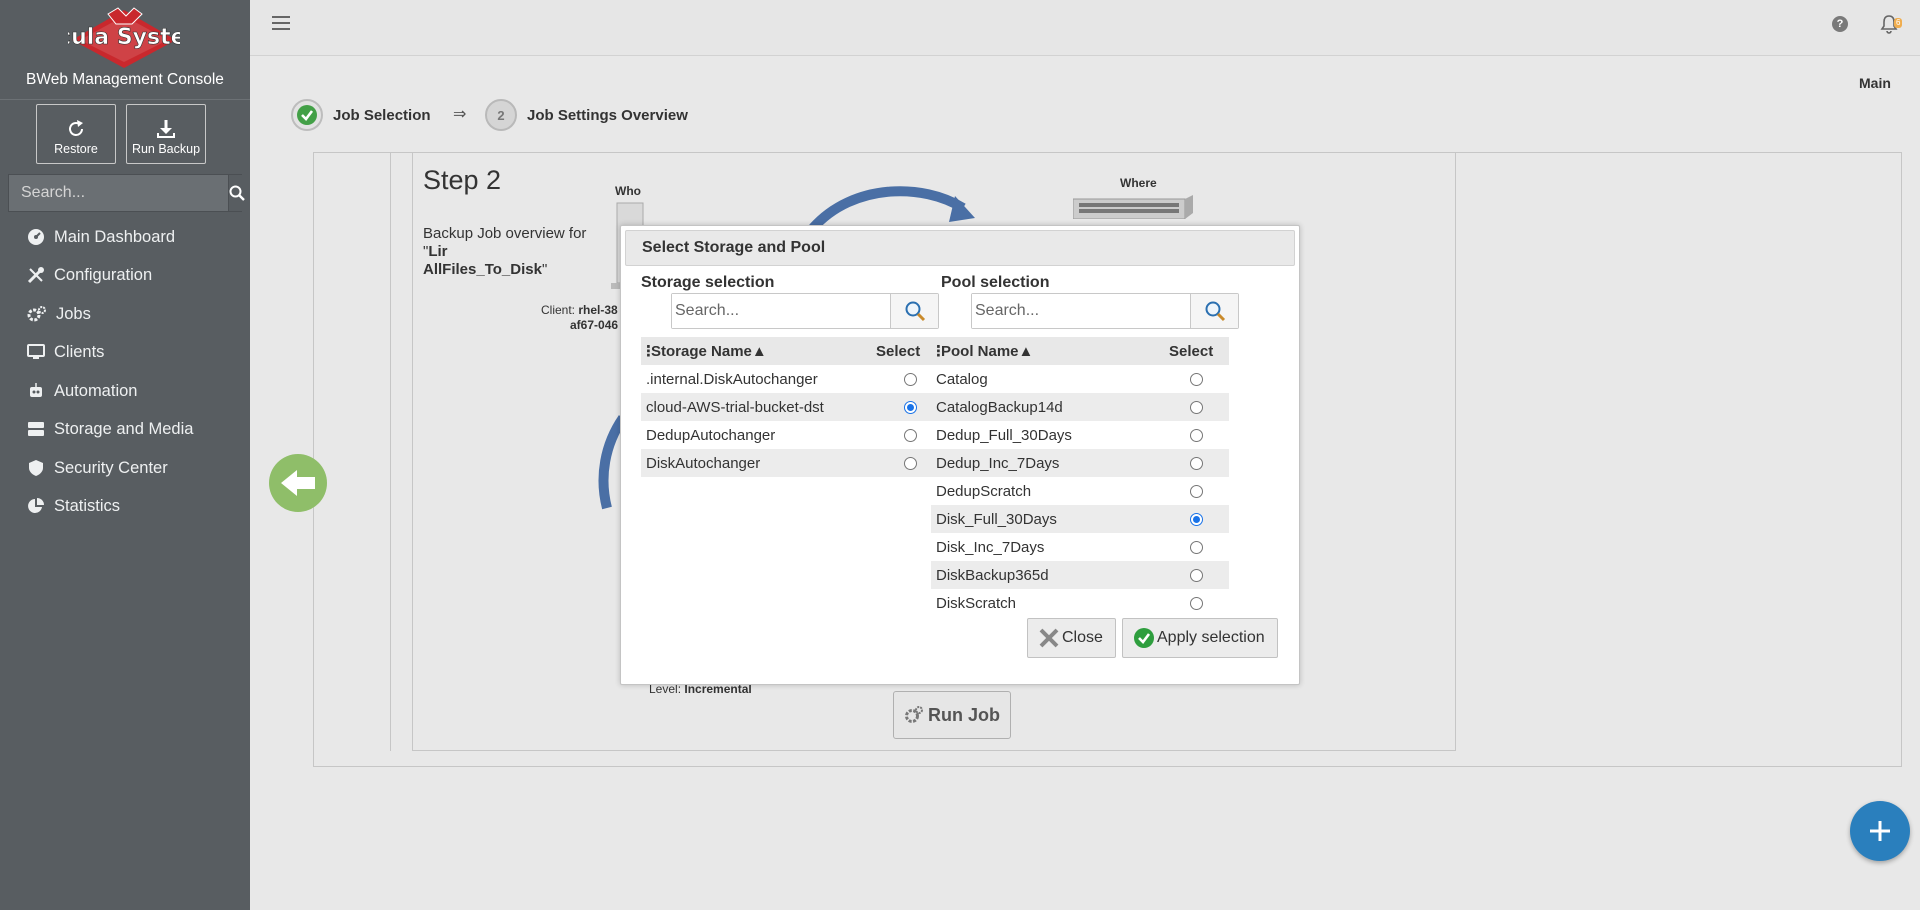 This screenshot has height=910, width=1920. Describe the element at coordinates (382, 115) in the screenshot. I see `step1-label: Job Selection` at that location.